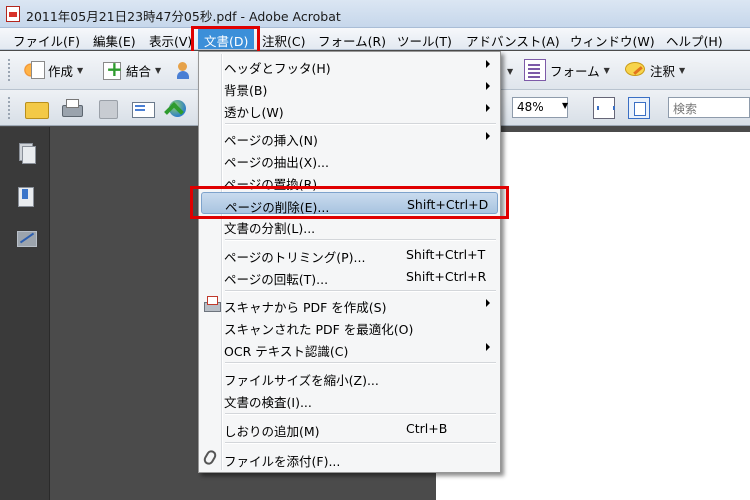 This screenshot has width=750, height=500. What do you see at coordinates (26, 197) in the screenshot?
I see `bookmarks-panel-icon` at bounding box center [26, 197].